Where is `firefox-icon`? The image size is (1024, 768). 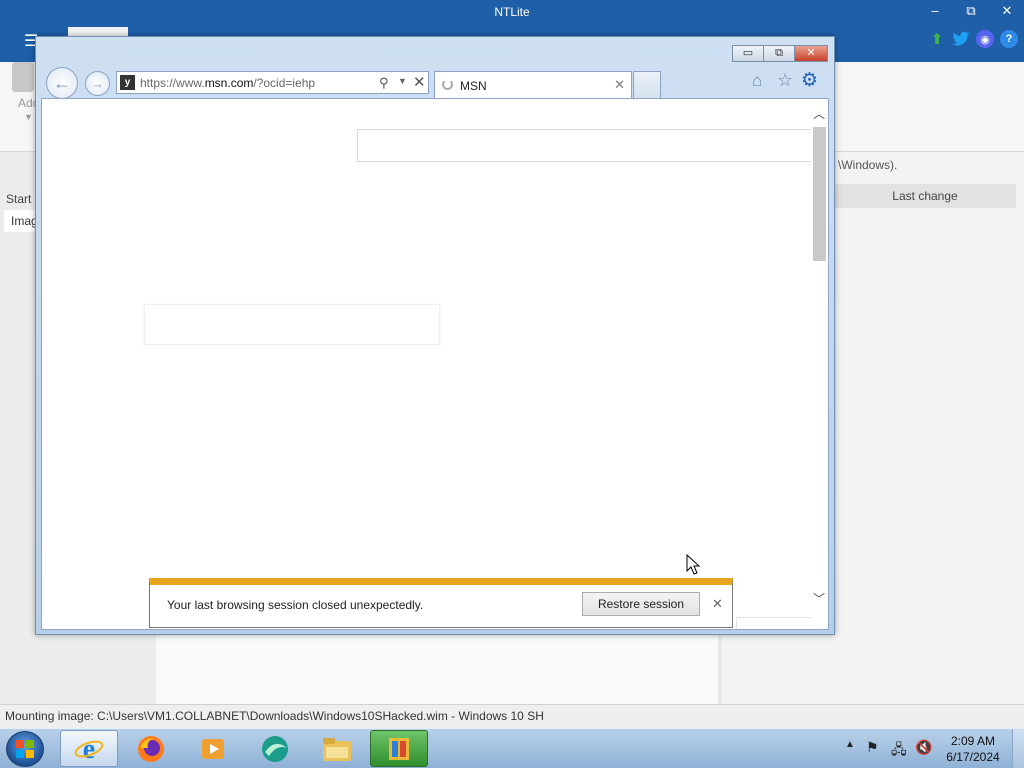 firefox-icon is located at coordinates (151, 748).